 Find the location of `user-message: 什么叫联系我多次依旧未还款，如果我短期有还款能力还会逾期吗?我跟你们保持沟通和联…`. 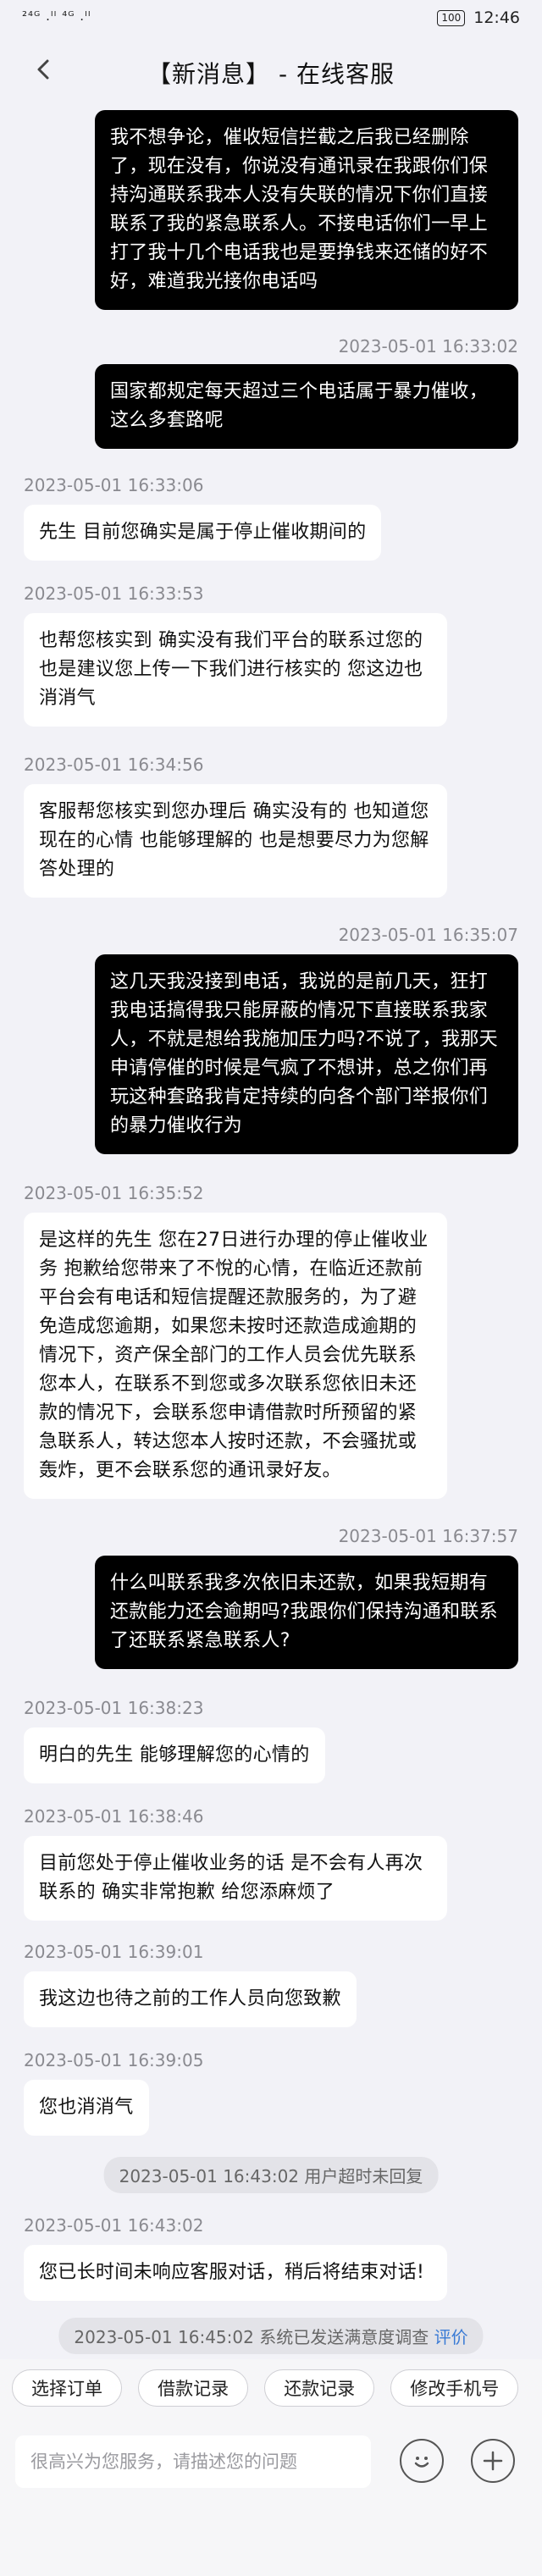

user-message: 什么叫联系我多次依旧未还款，如果我短期有还款能力还会逾期吗?我跟你们保持沟通和联… is located at coordinates (306, 1613).